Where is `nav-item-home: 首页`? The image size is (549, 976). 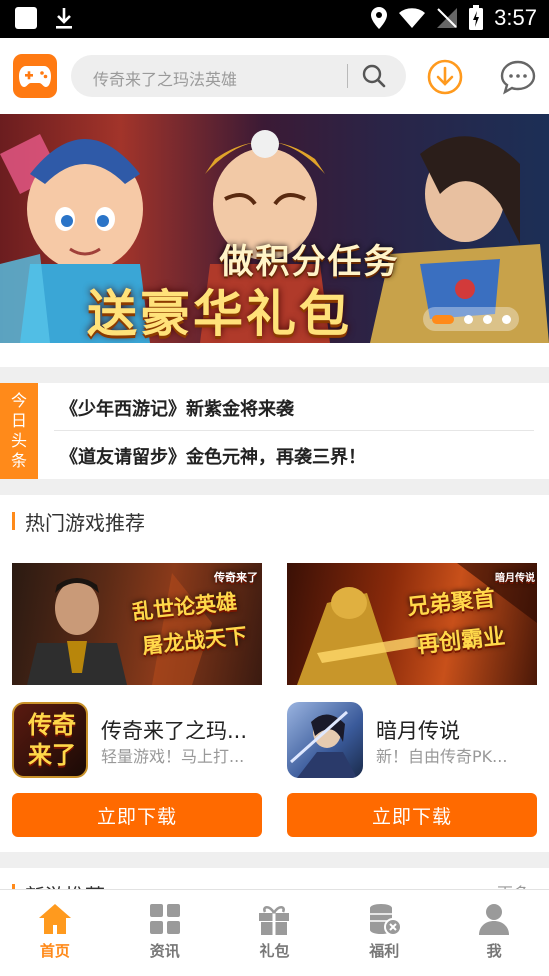
nav-item-home: 首页 is located at coordinates (55, 933).